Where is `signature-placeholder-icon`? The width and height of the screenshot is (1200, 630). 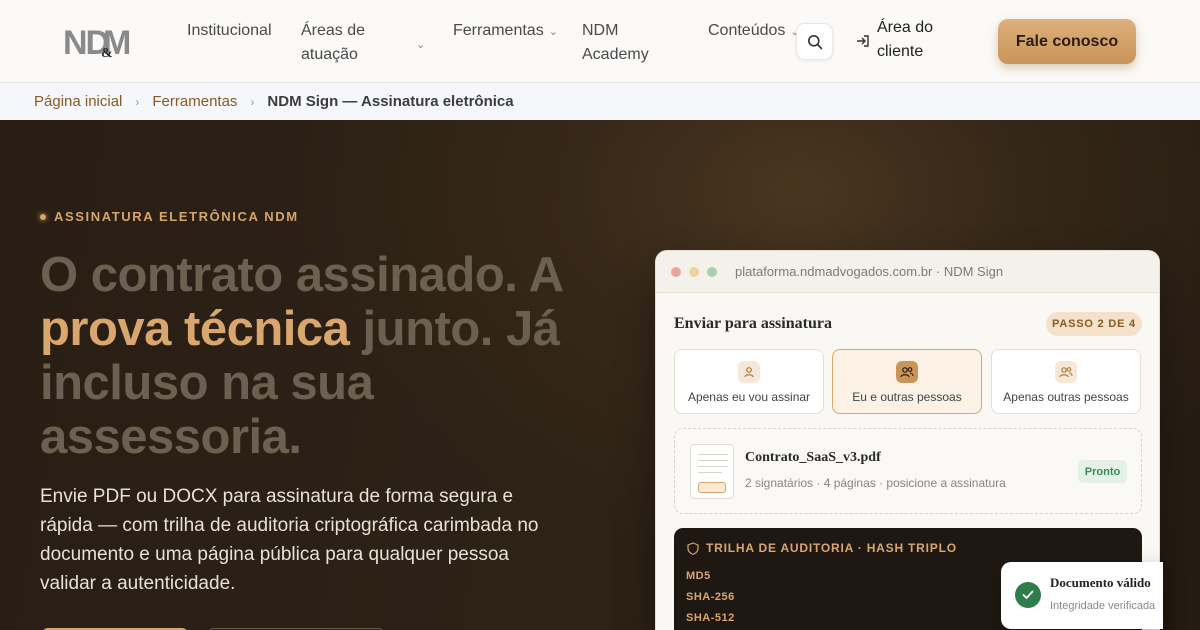
signature-placeholder-icon is located at coordinates (712, 487).